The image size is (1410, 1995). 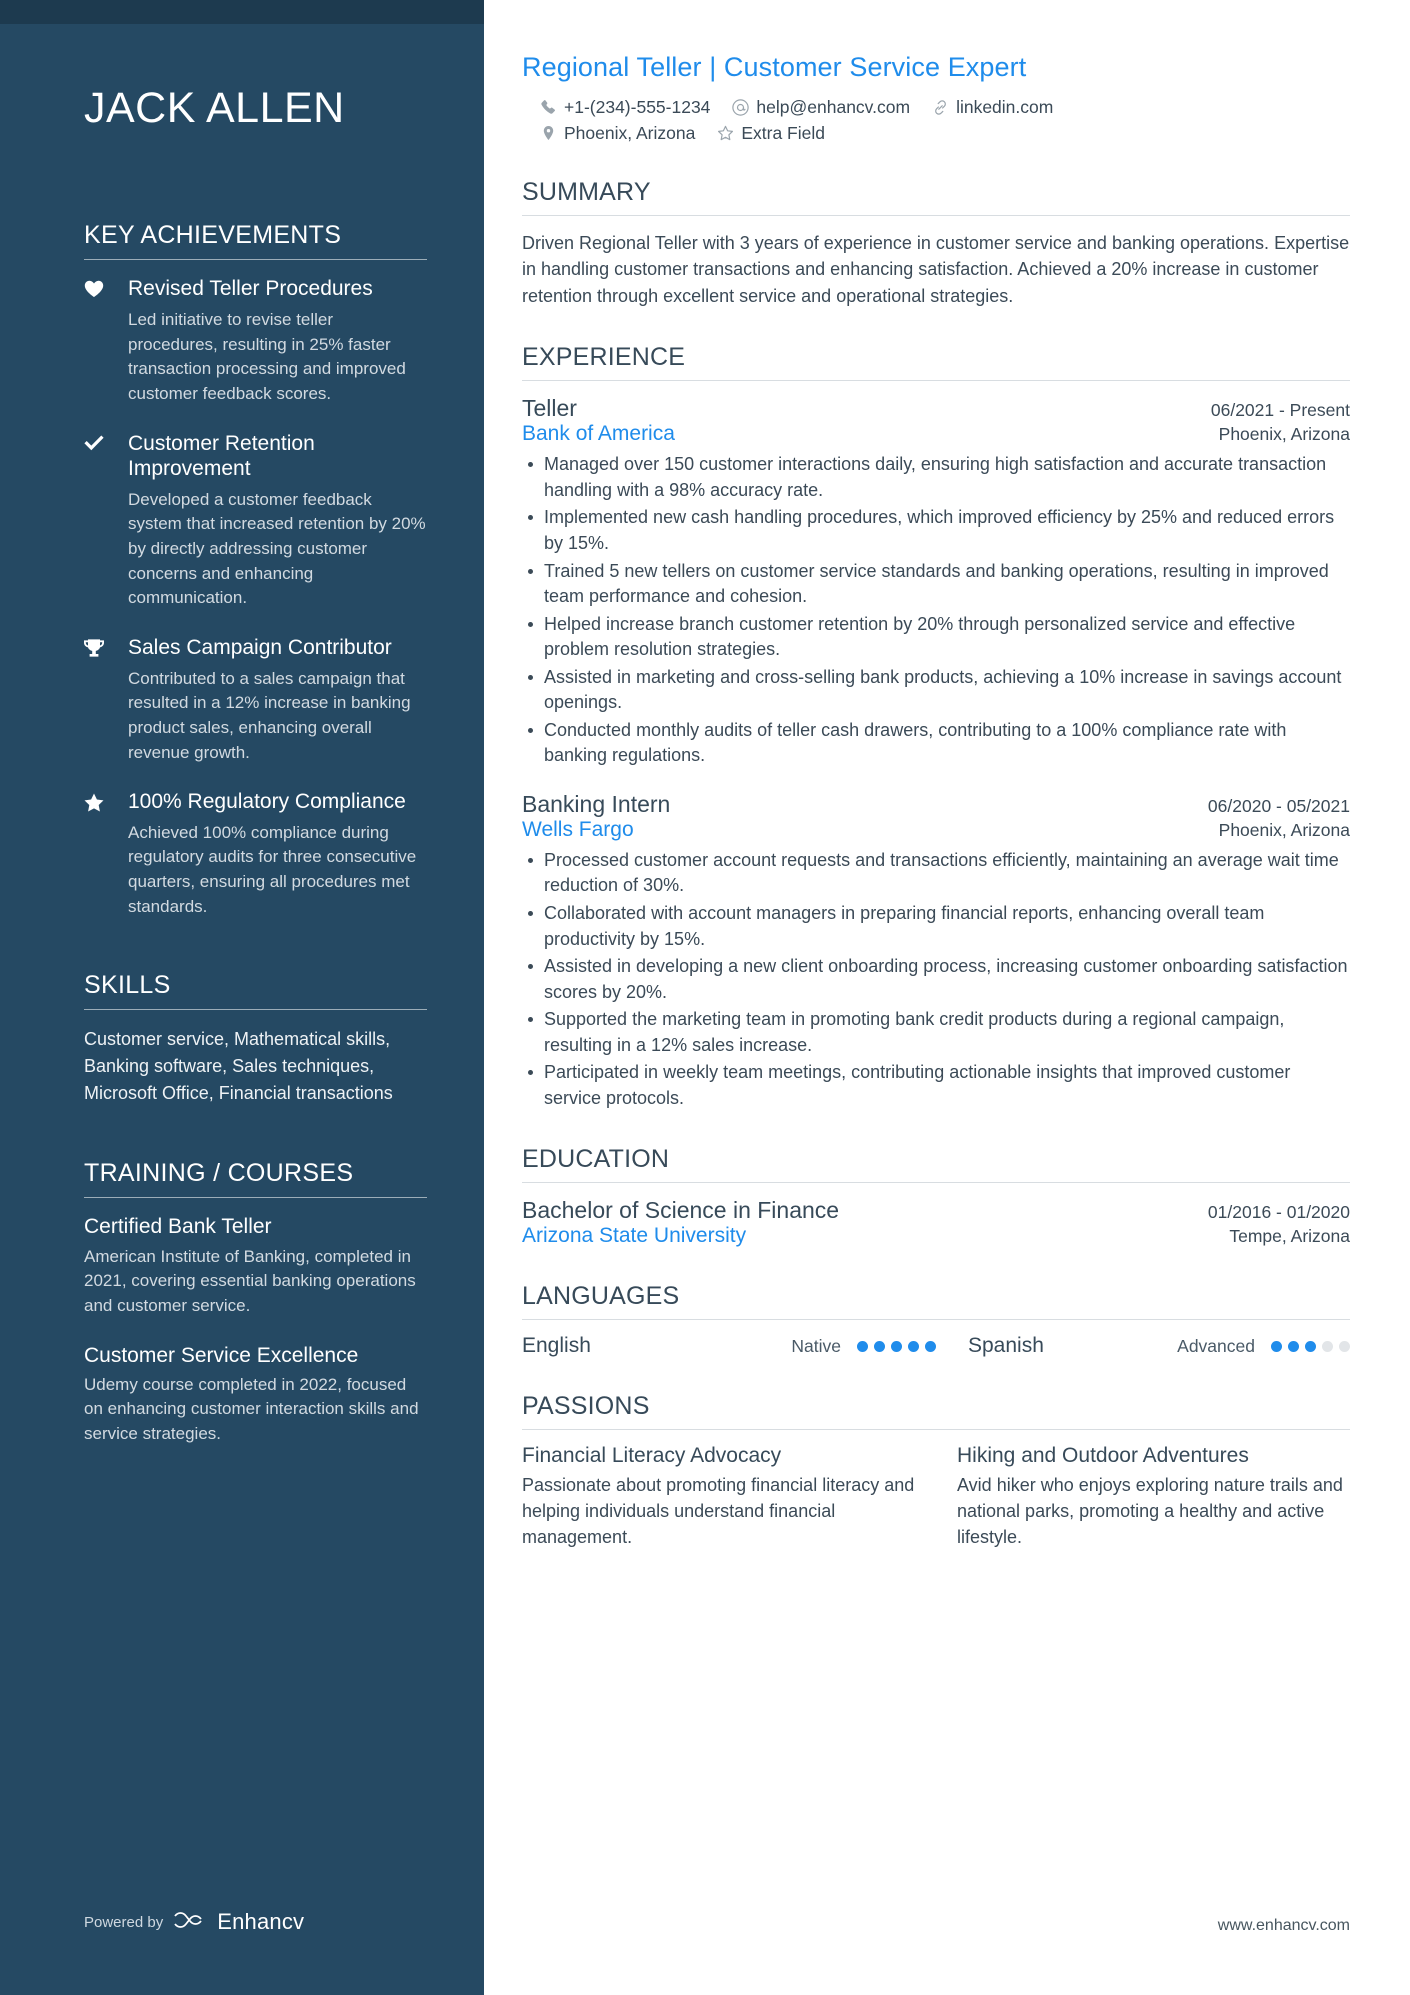 I want to click on contact-email: help@enhancv.com, so click(x=821, y=107).